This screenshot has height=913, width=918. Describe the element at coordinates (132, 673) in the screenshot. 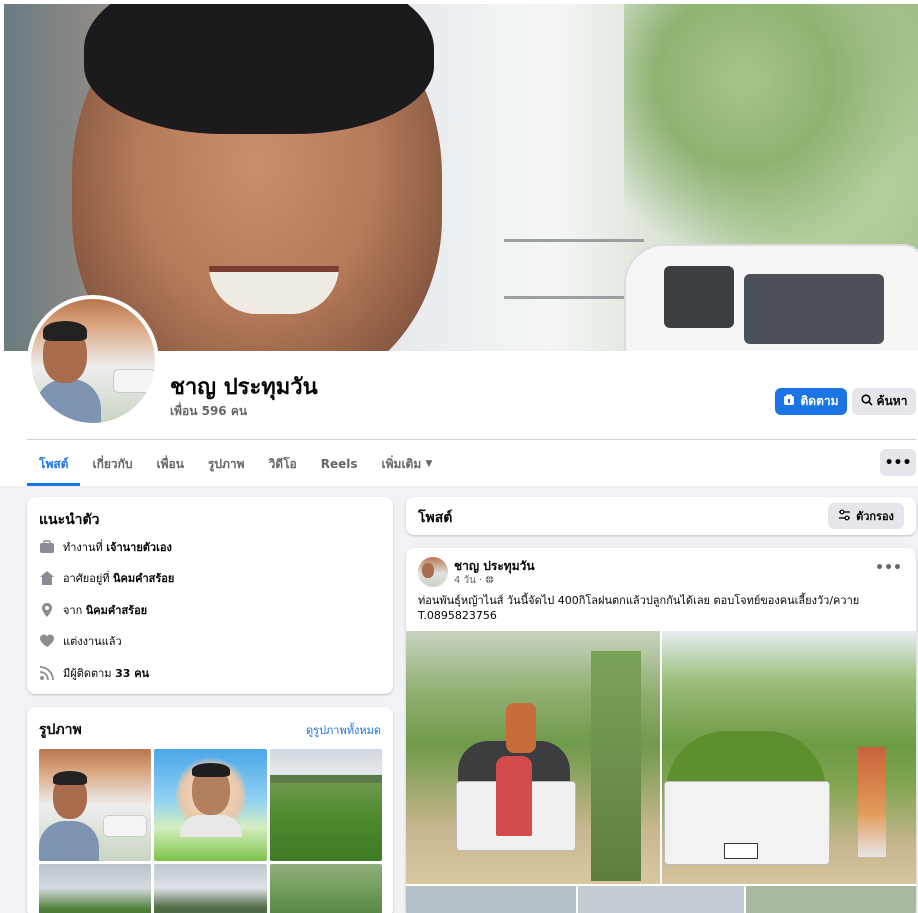

I see `intro-value: 33 คน` at that location.